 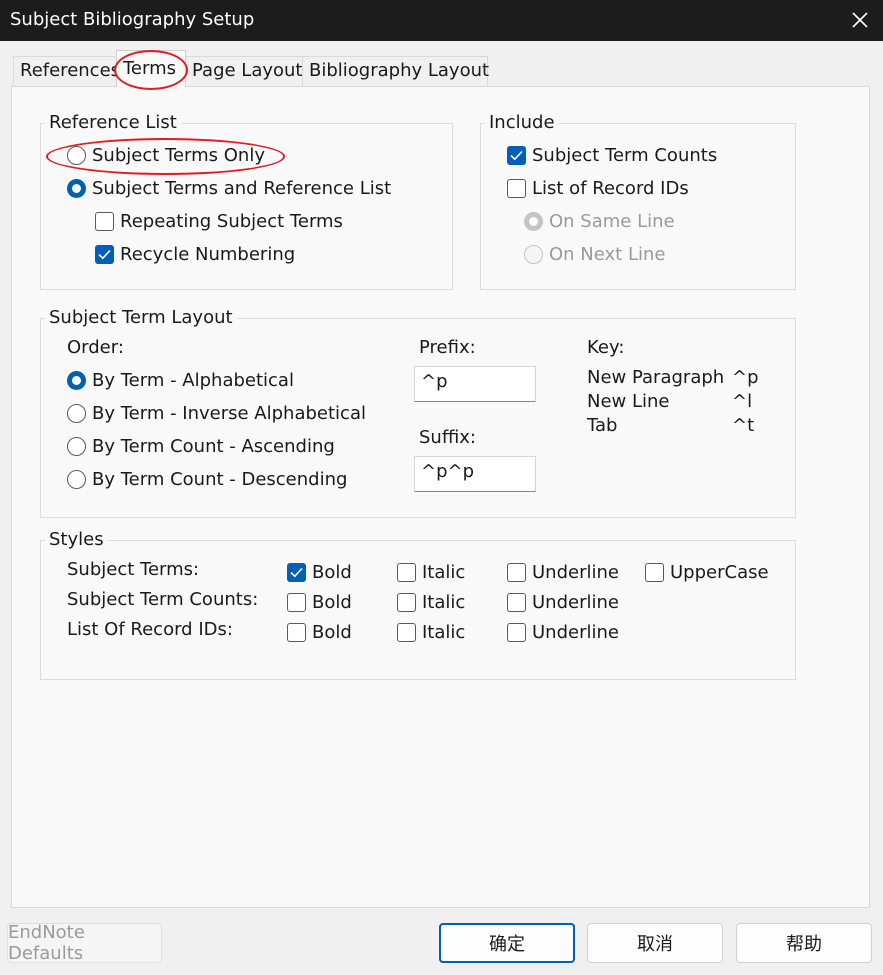 I want to click on subject-terms-underline-checkbox: Underline, so click(x=563, y=572).